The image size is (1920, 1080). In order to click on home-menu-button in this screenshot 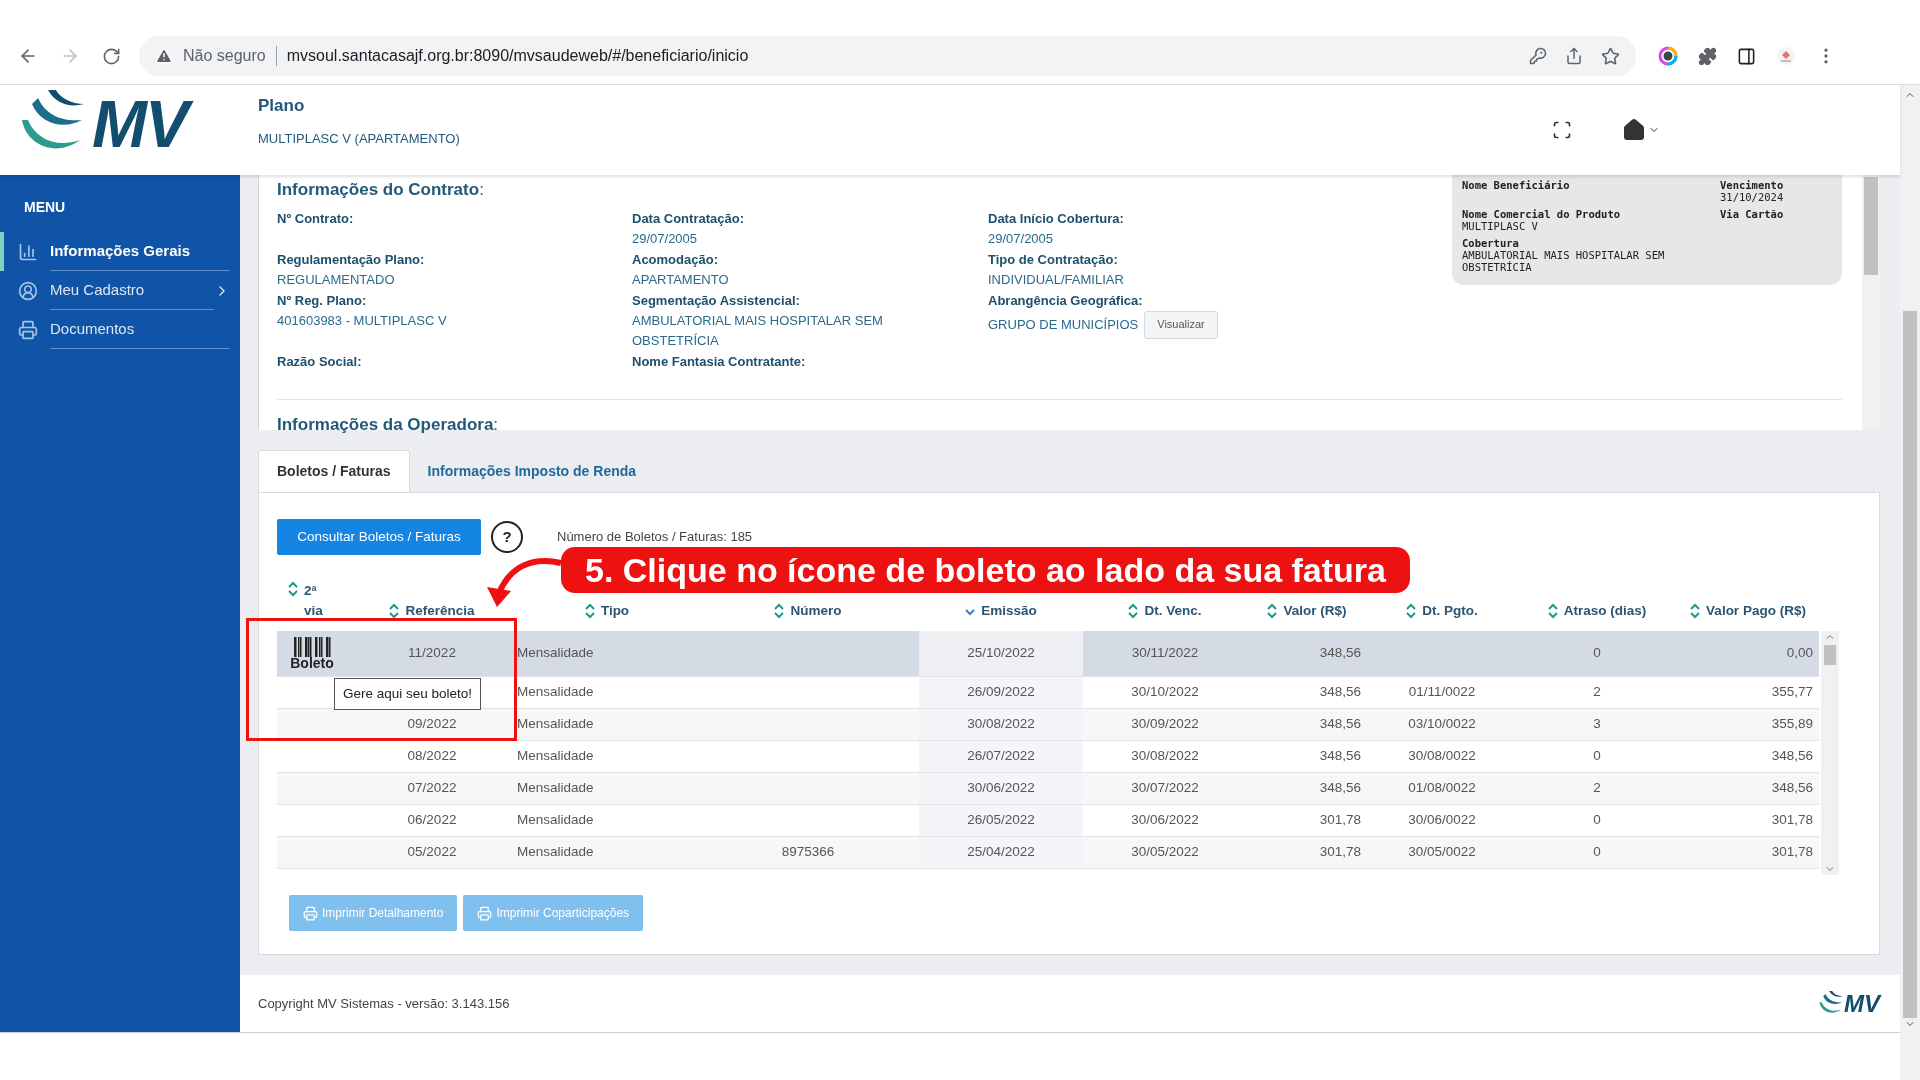, I will do `click(1641, 130)`.